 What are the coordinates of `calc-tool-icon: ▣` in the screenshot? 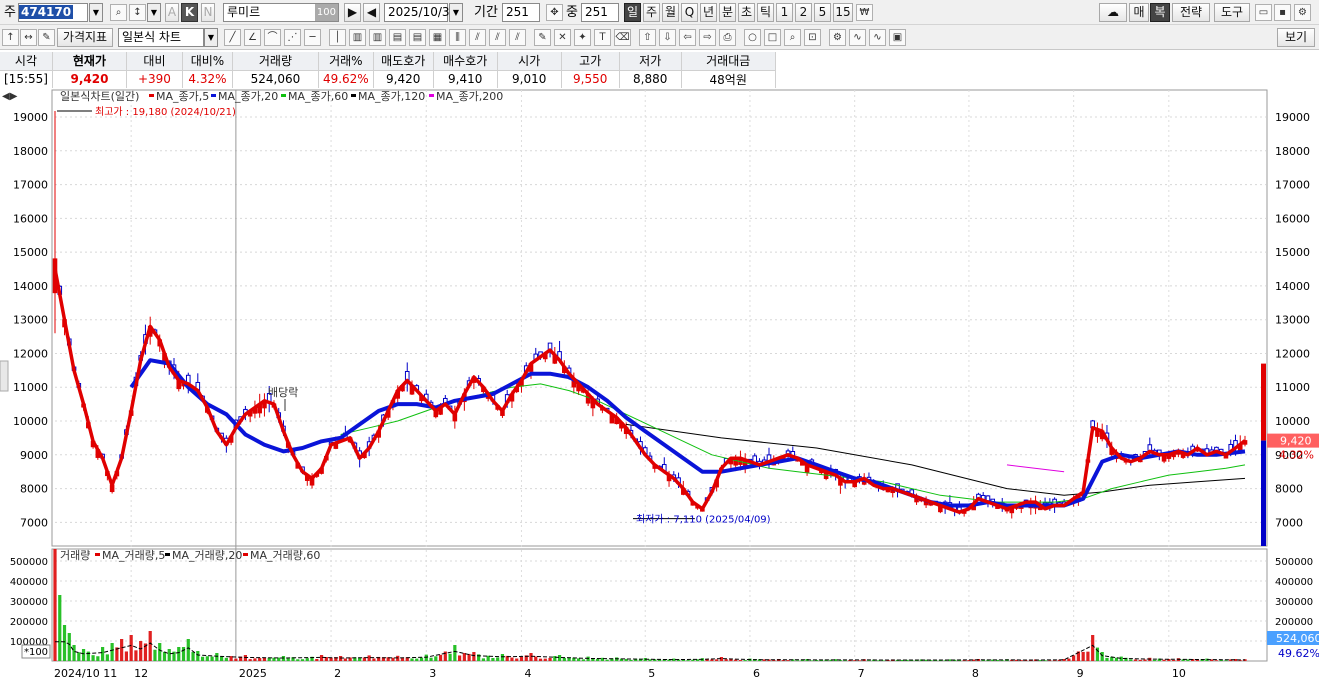 It's located at (897, 37).